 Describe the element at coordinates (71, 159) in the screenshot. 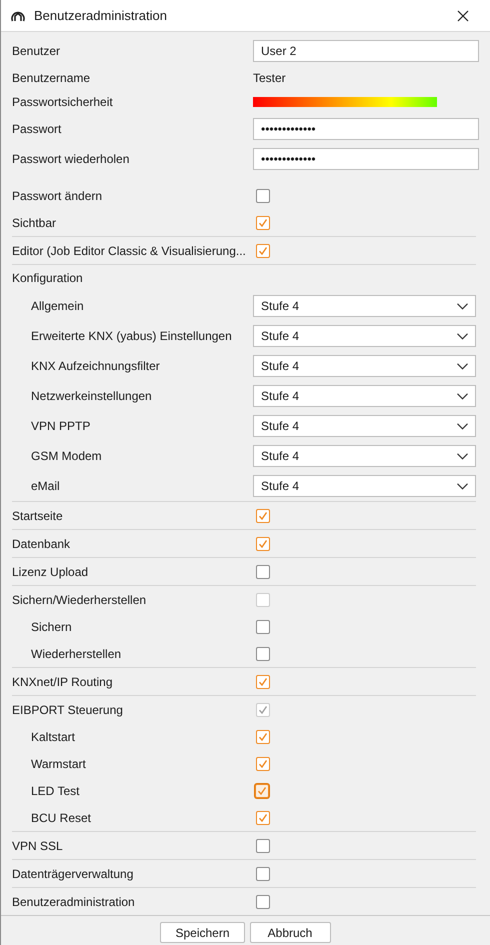

I see `field-label: Passwort wiederholen` at that location.